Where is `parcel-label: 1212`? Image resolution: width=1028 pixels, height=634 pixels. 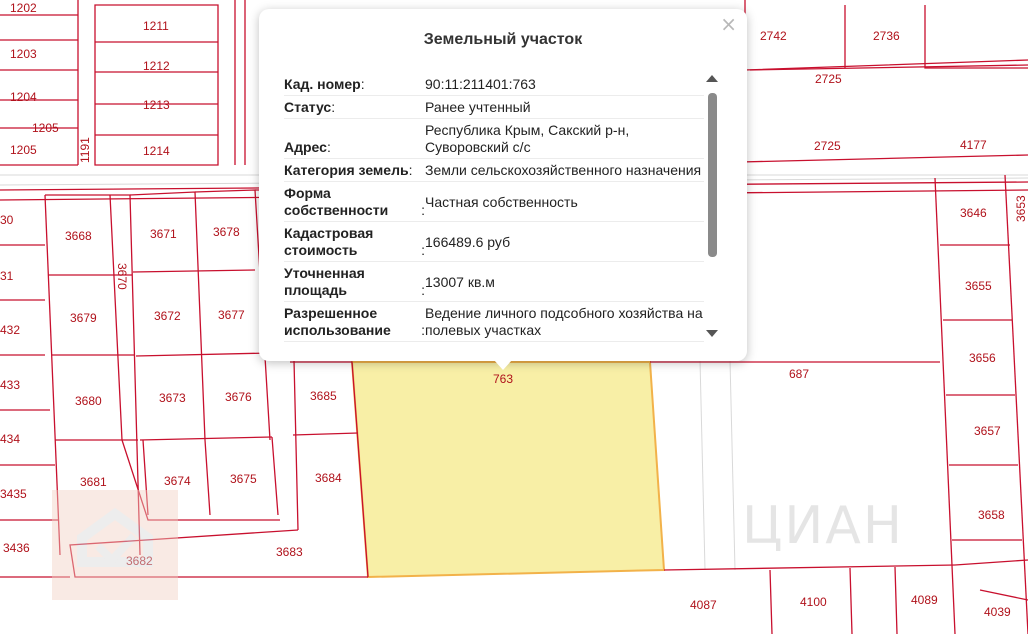
parcel-label: 1212 is located at coordinates (156, 66).